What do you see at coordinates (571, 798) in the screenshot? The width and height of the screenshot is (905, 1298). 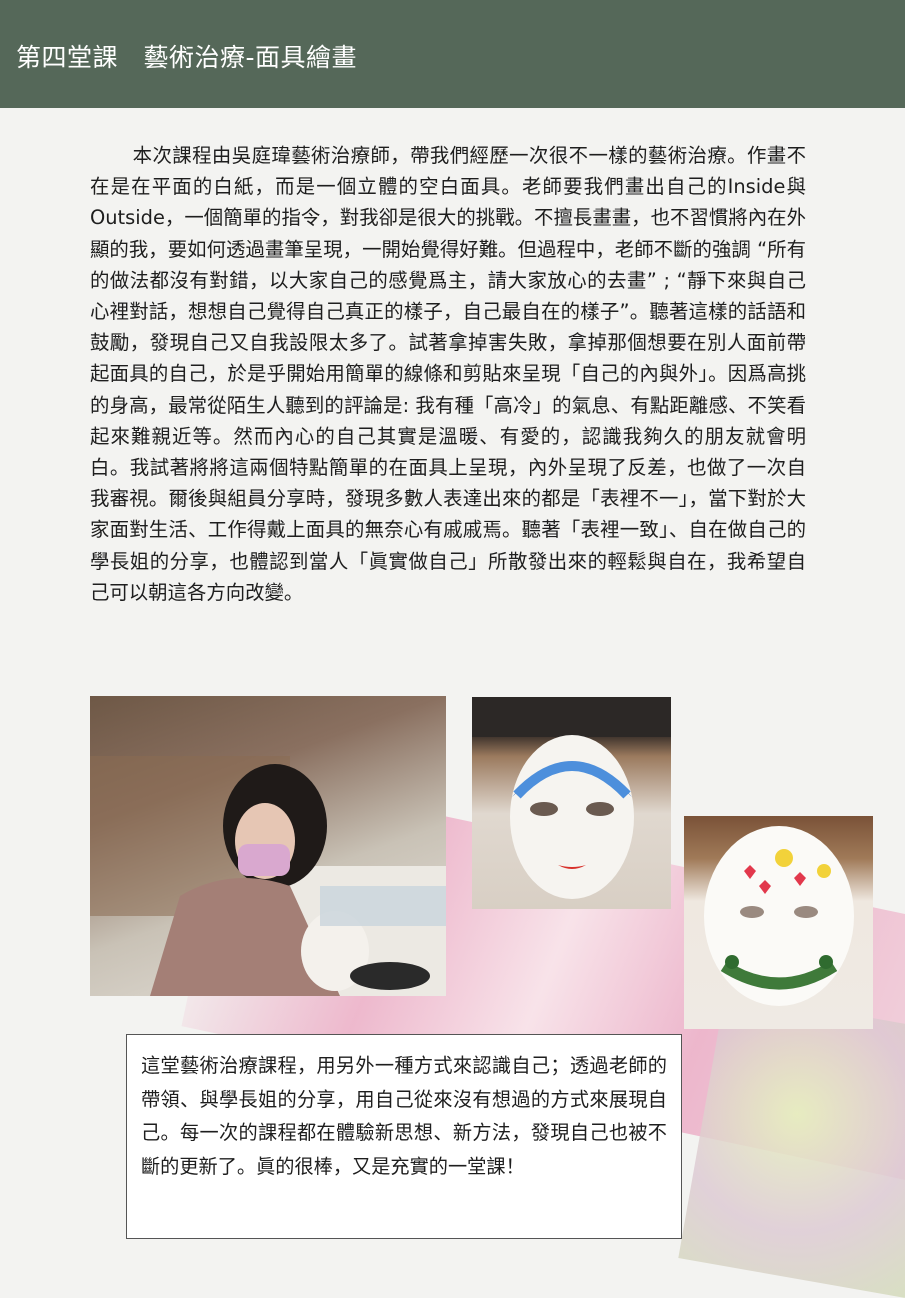 I see `blue-mask-illustration` at bounding box center [571, 798].